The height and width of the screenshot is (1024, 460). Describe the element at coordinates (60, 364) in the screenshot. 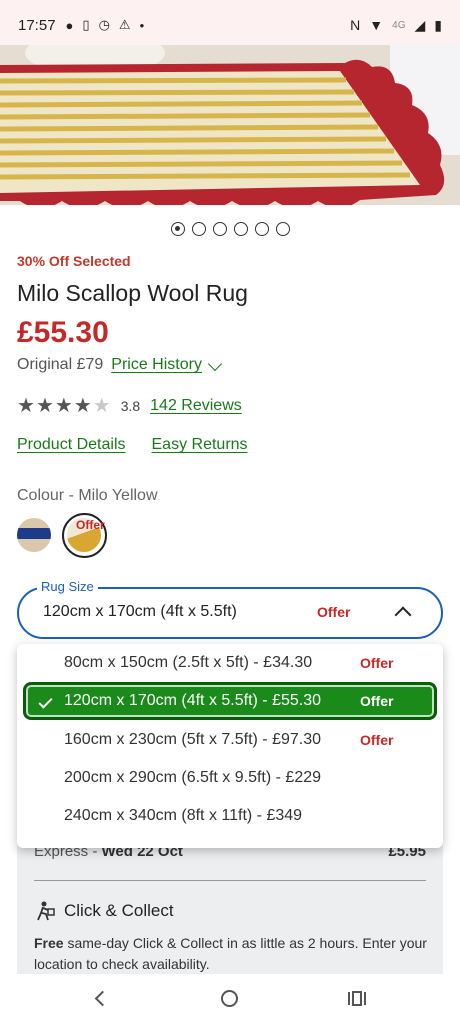

I see `original-price: Original £79` at that location.